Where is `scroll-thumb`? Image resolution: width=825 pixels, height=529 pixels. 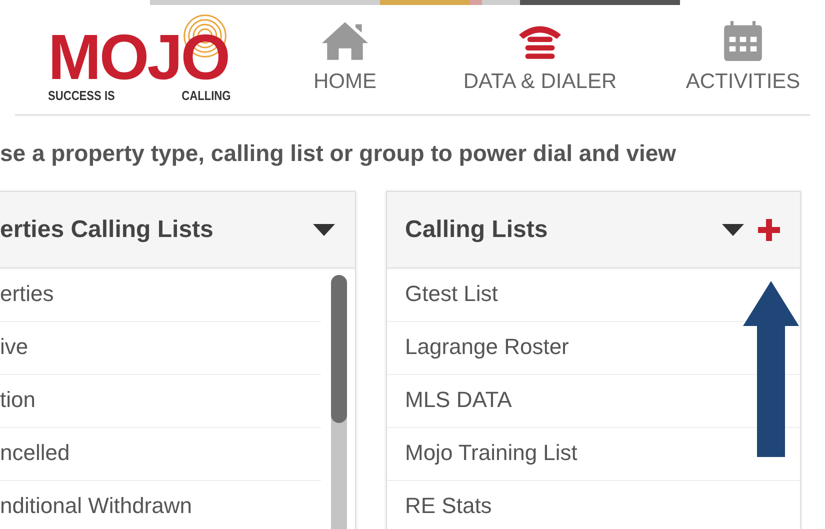
scroll-thumb is located at coordinates (339, 349).